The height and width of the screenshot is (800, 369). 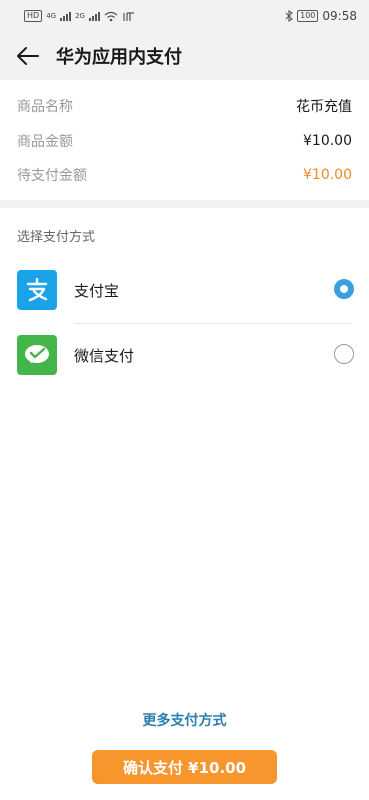 I want to click on product-amount-row: 商品金额 ¥10.00, so click(x=184, y=141).